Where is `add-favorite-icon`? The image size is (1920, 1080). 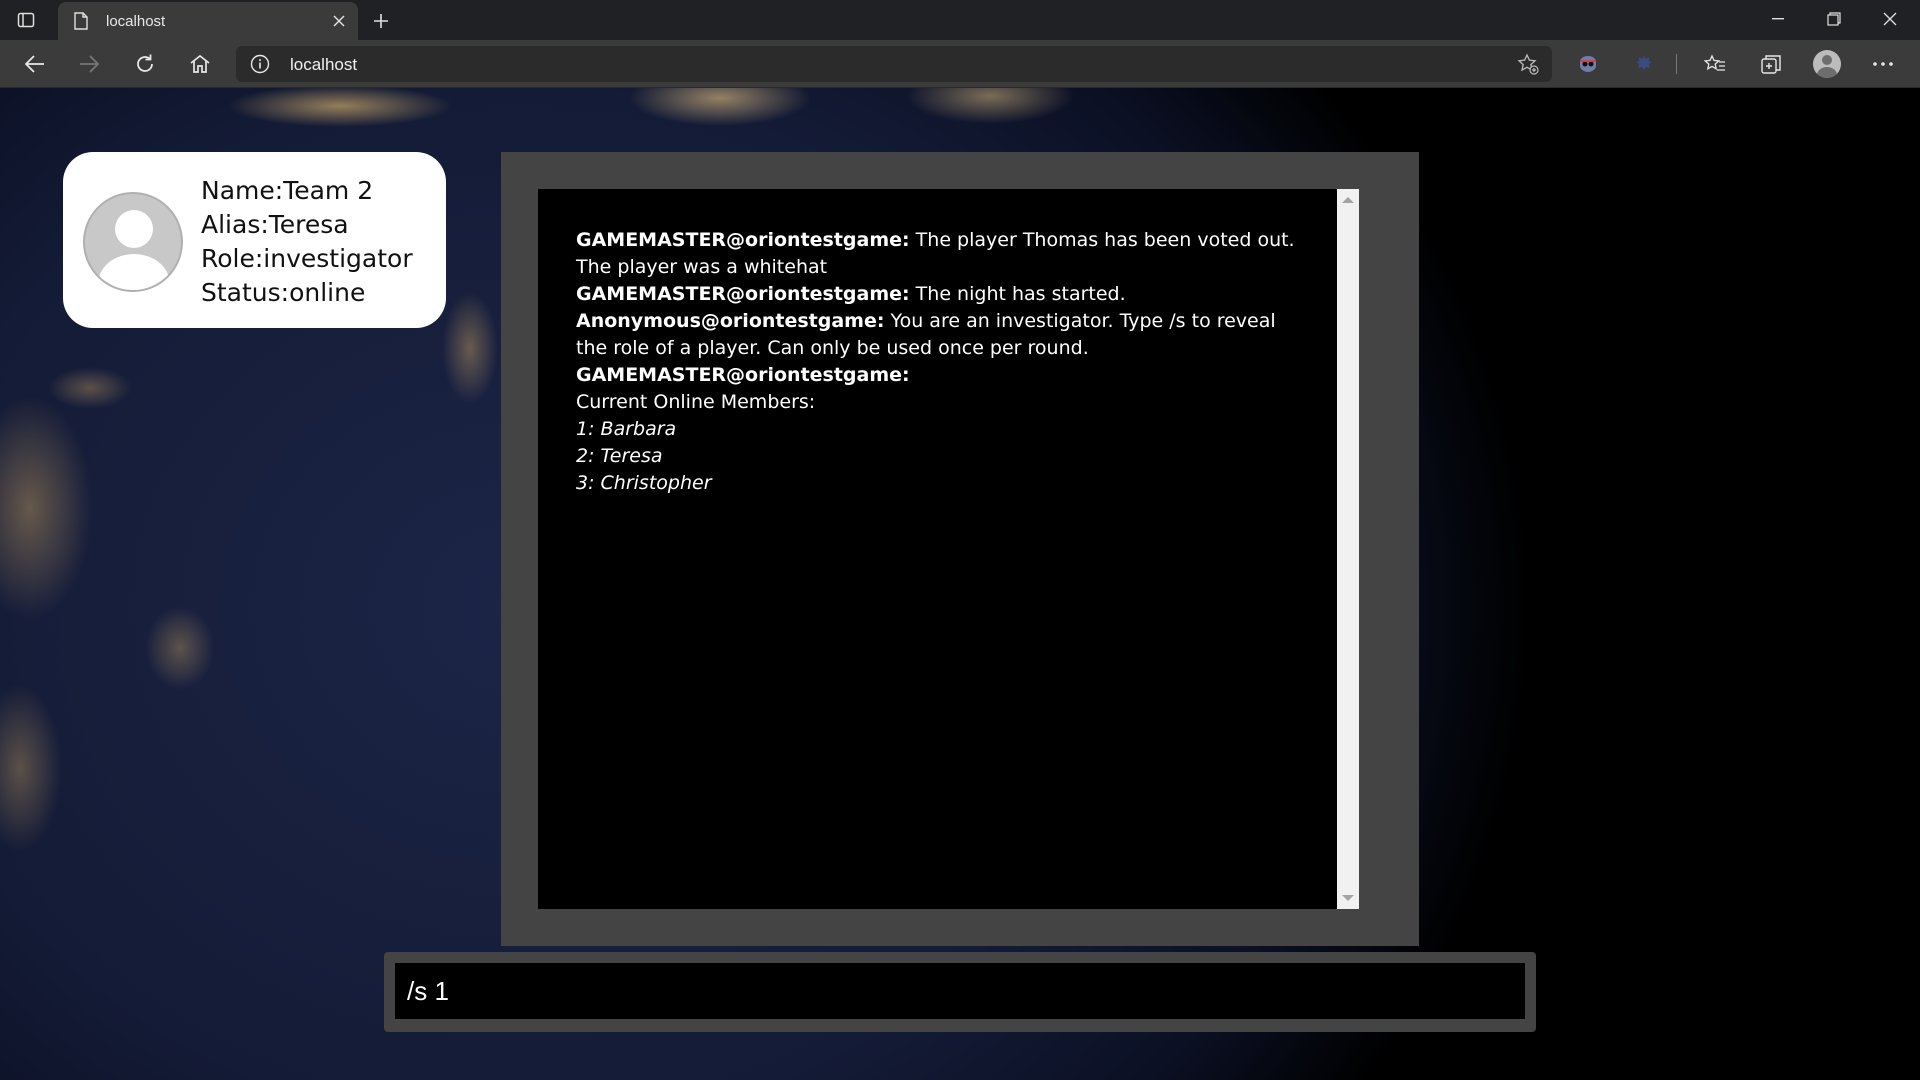
add-favorite-icon is located at coordinates (1528, 64).